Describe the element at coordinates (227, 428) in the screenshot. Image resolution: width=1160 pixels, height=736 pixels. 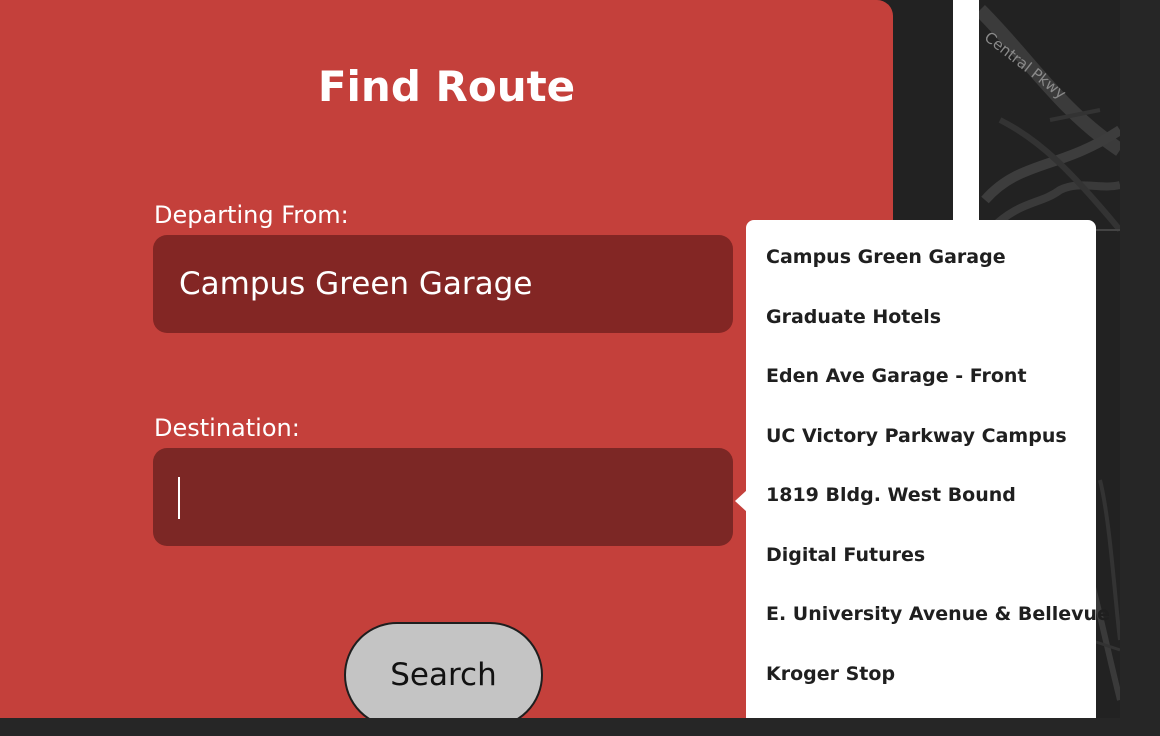
I see `destination-label: Destination:` at that location.